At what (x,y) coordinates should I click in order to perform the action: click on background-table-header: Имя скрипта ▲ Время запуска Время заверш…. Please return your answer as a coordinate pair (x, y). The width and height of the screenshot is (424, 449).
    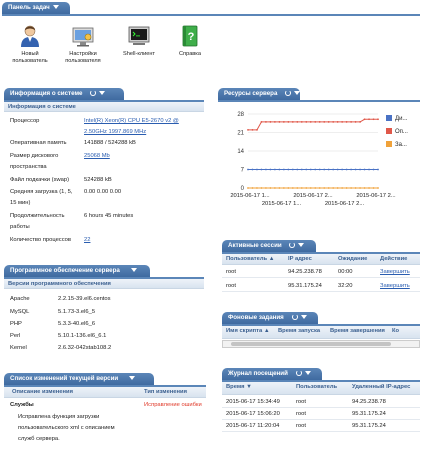
    Looking at the image, I should click on (321, 332).